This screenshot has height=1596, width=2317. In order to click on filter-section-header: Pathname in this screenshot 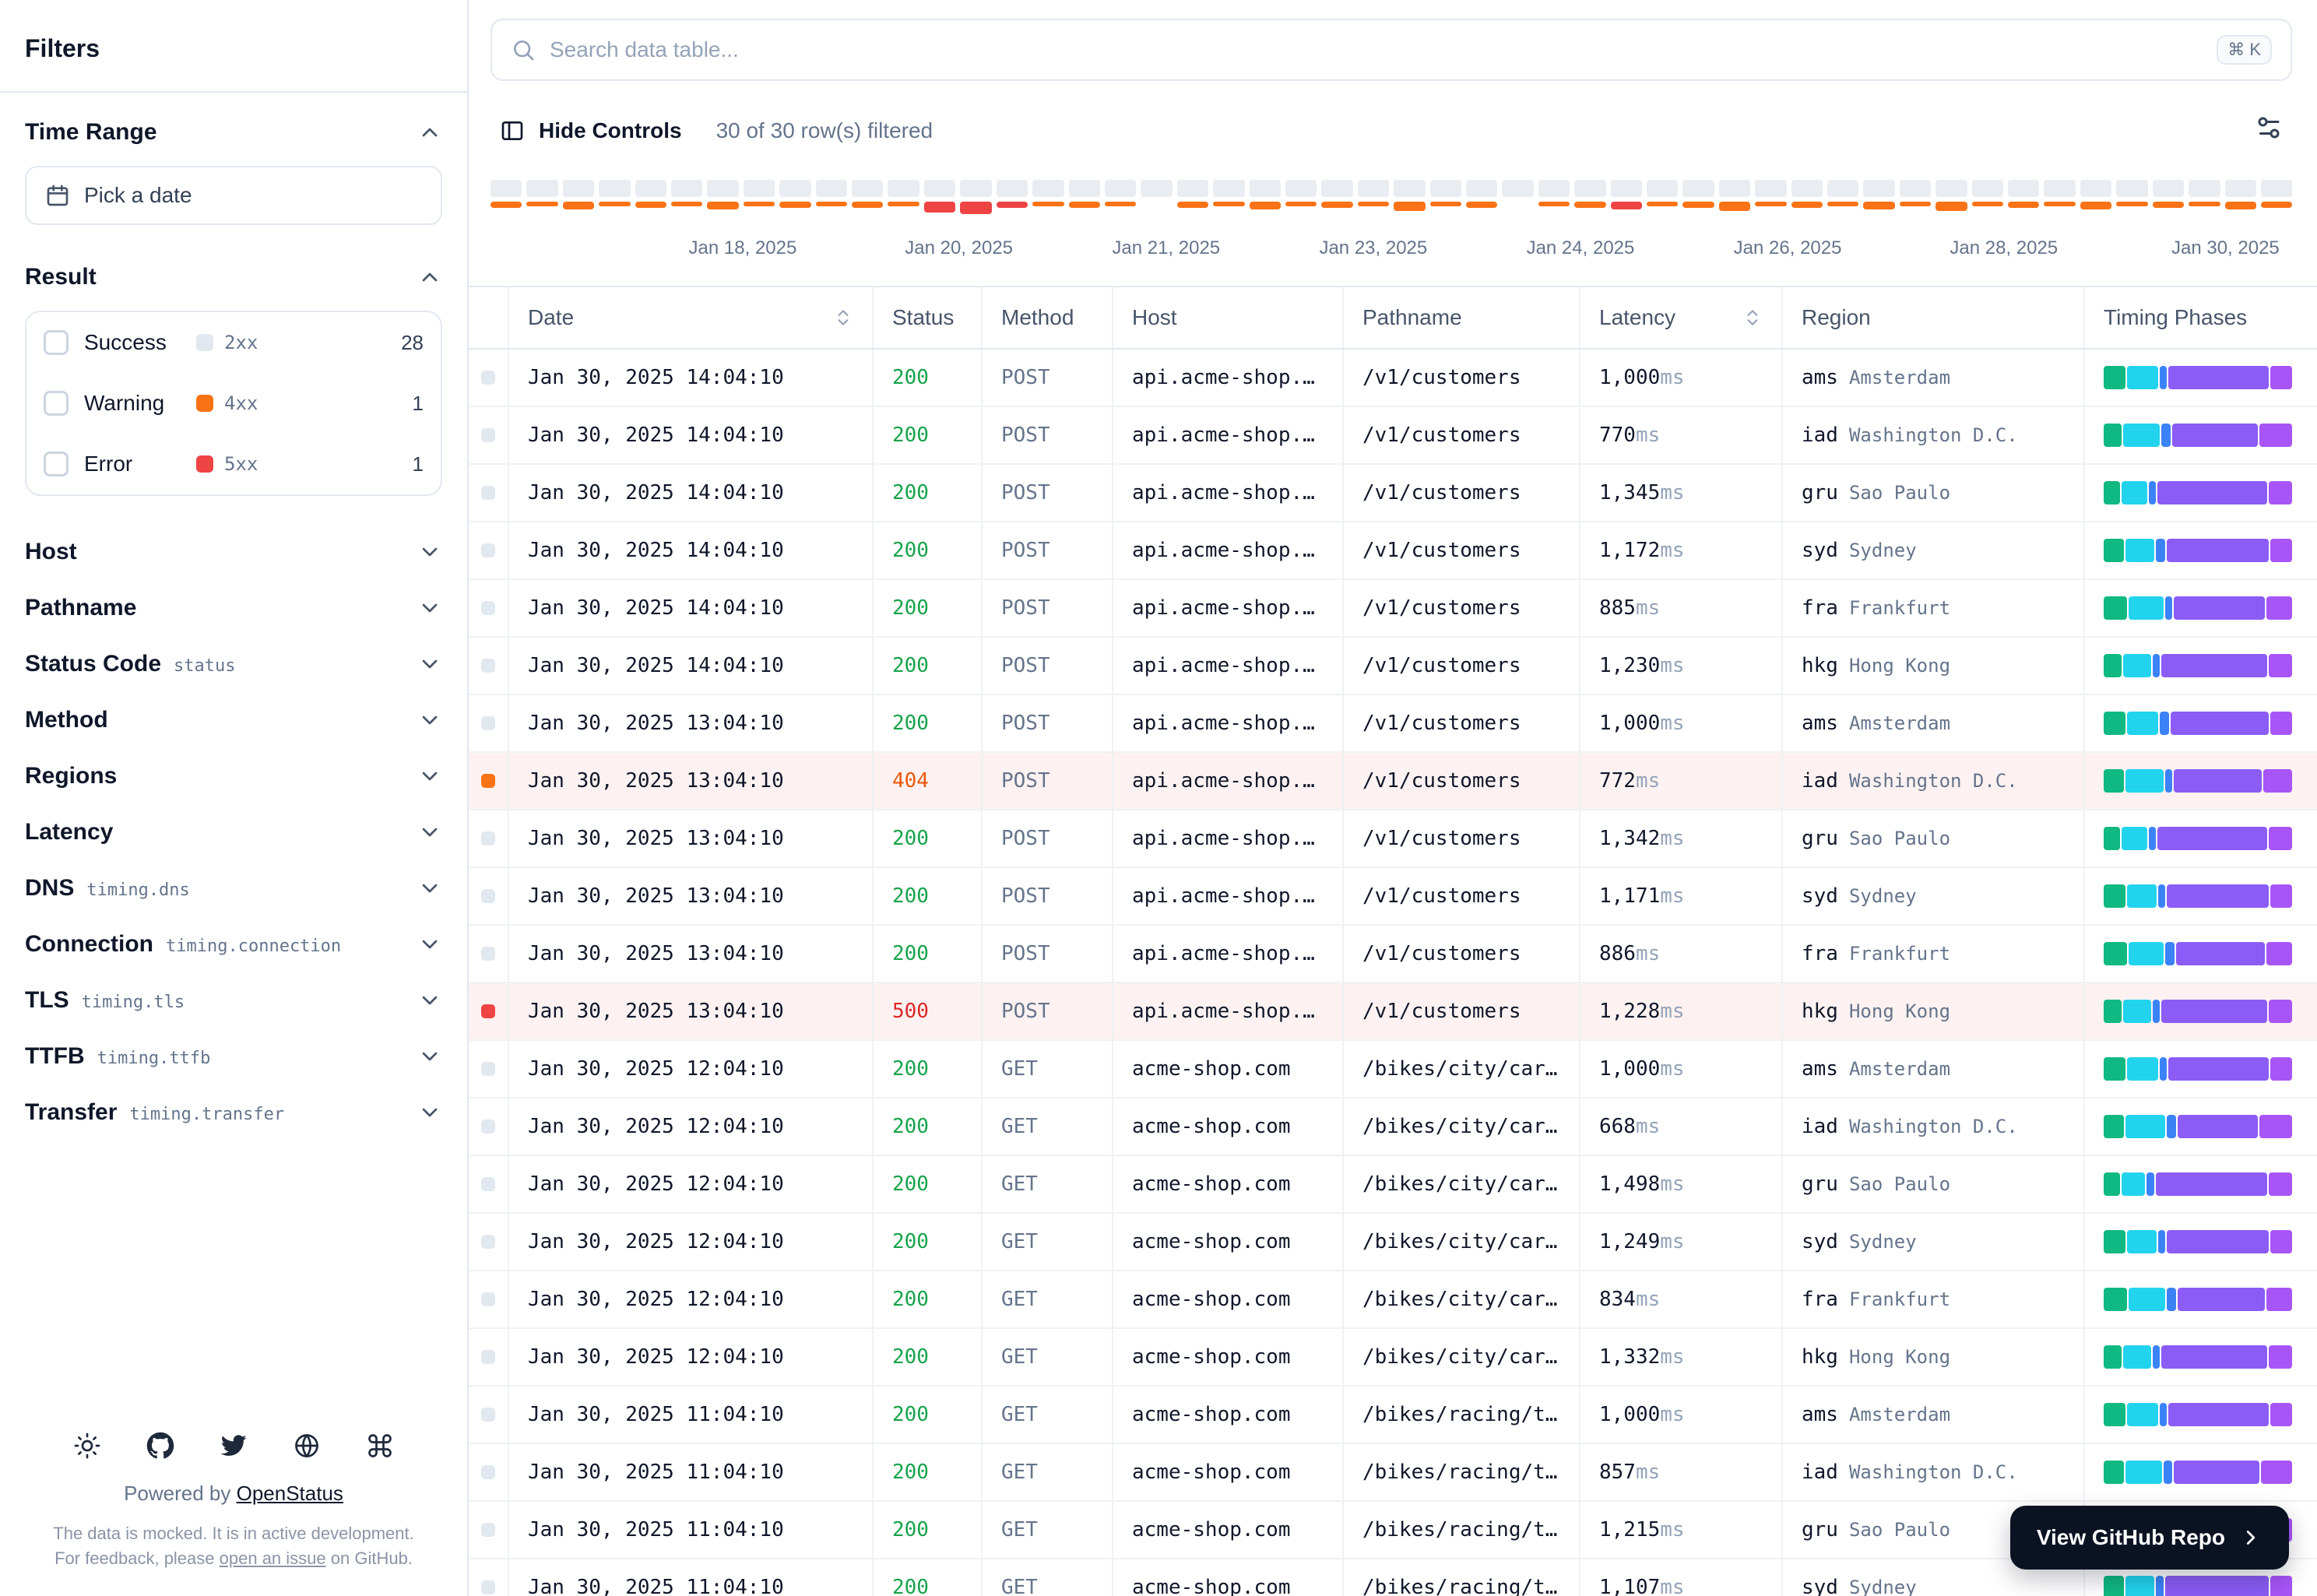, I will do `click(234, 608)`.